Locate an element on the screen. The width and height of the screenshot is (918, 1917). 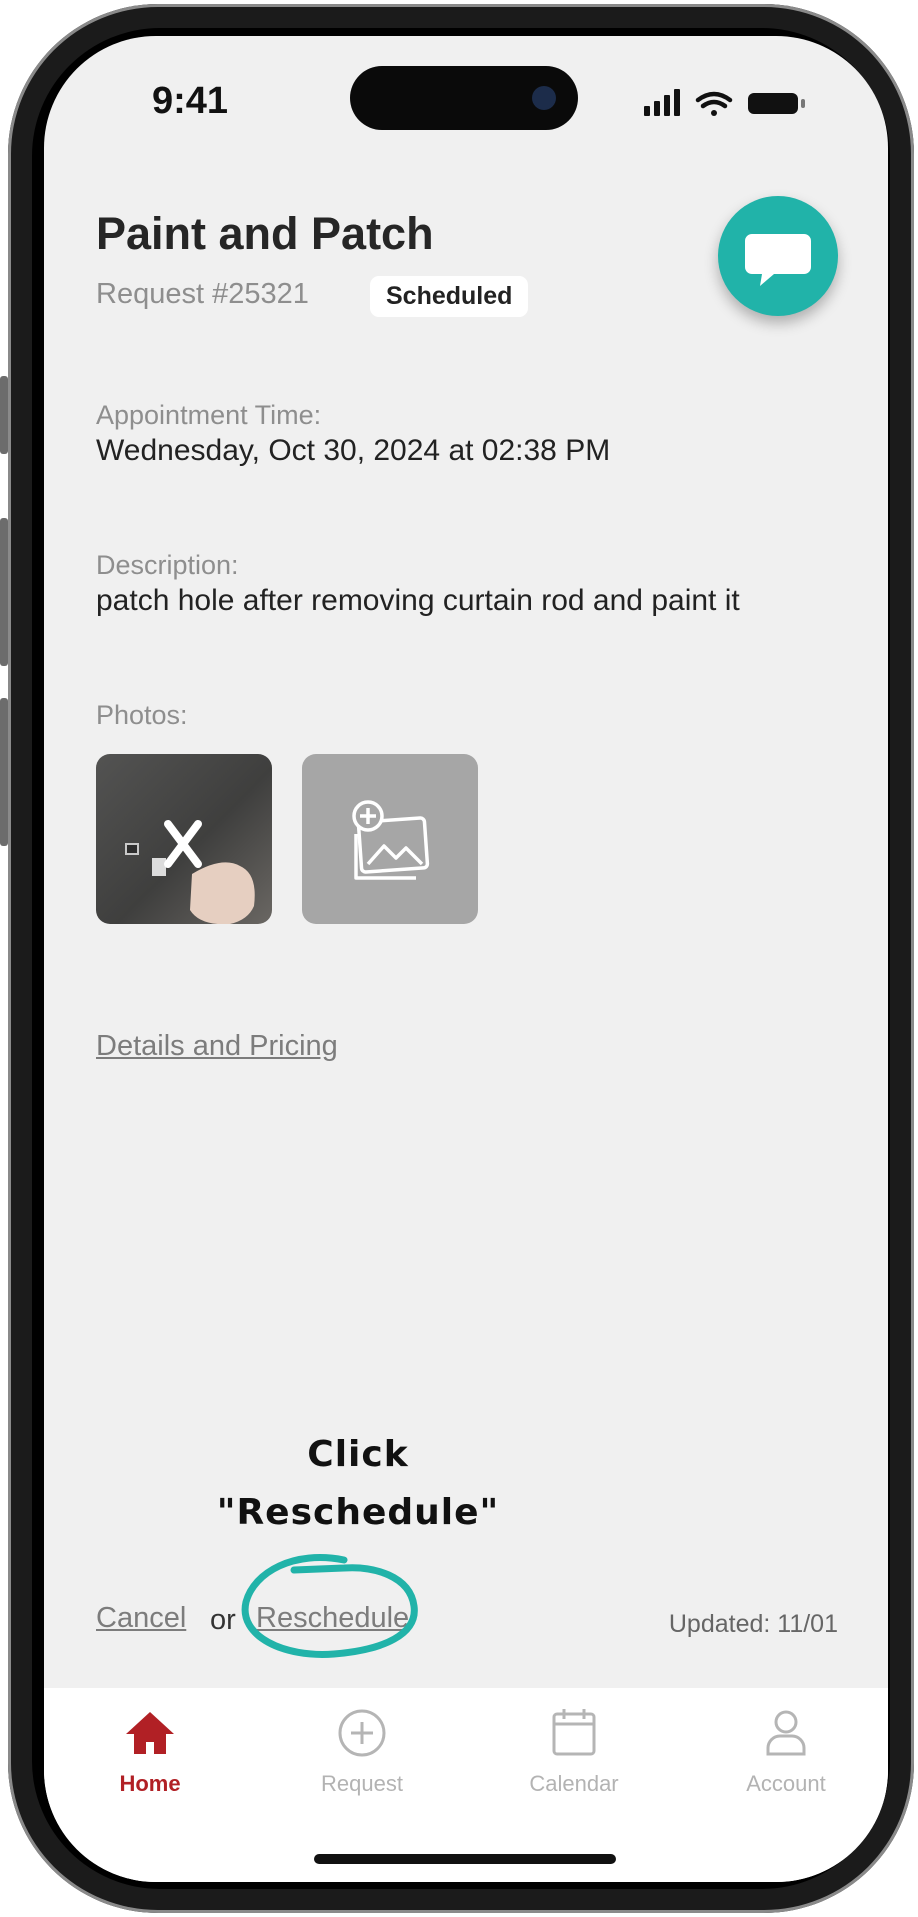
tab-account: Account is located at coordinates (786, 1751).